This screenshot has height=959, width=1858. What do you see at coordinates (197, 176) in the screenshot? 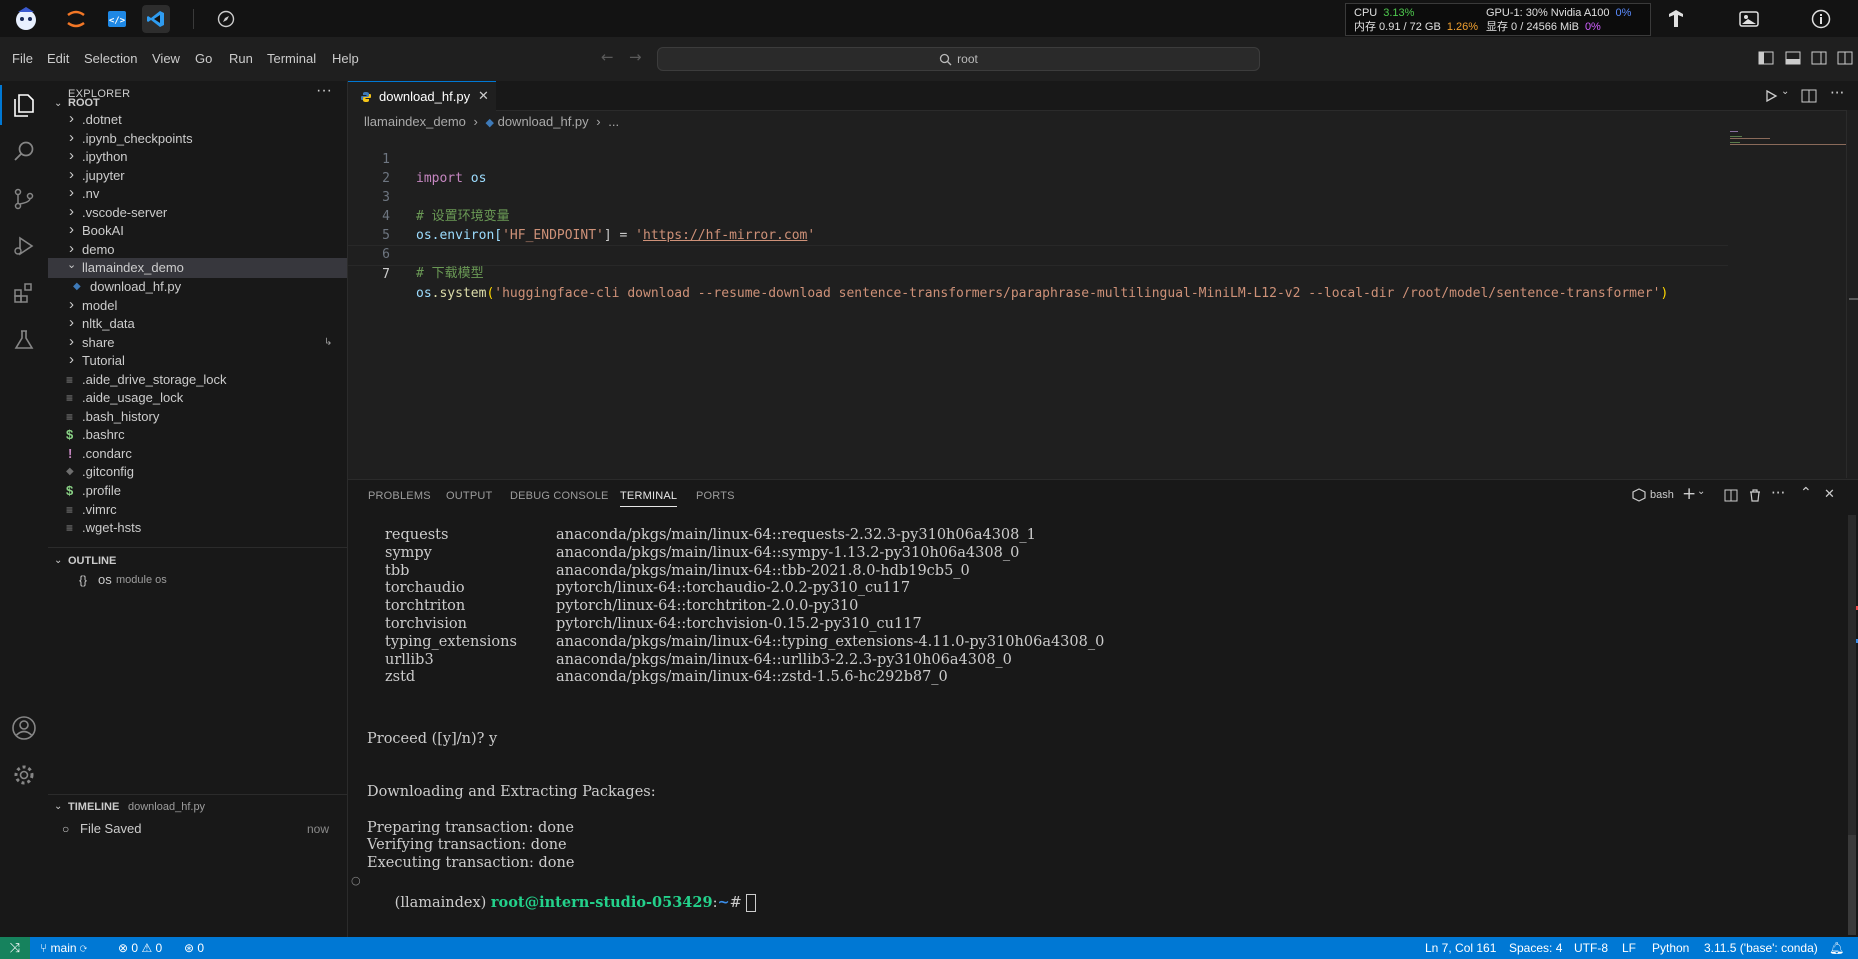
I see `tree-item: › .jupyter` at bounding box center [197, 176].